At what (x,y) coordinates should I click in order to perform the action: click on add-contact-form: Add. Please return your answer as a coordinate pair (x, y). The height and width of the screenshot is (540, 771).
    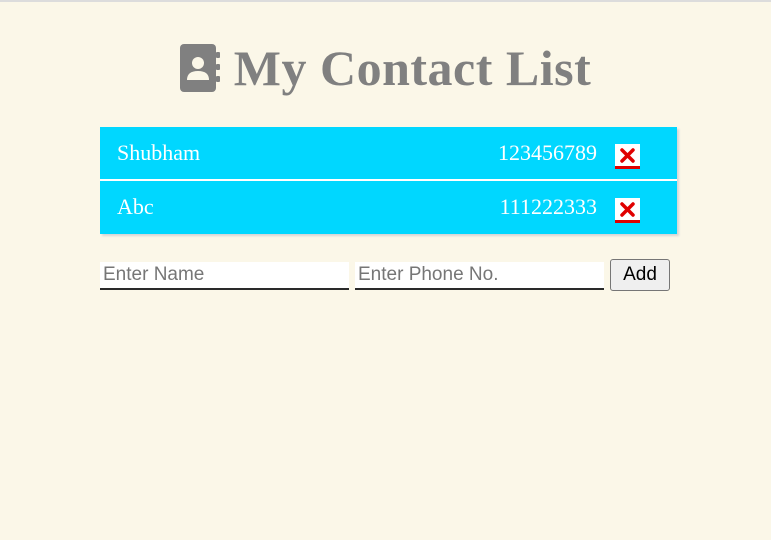
    Looking at the image, I should click on (390, 275).